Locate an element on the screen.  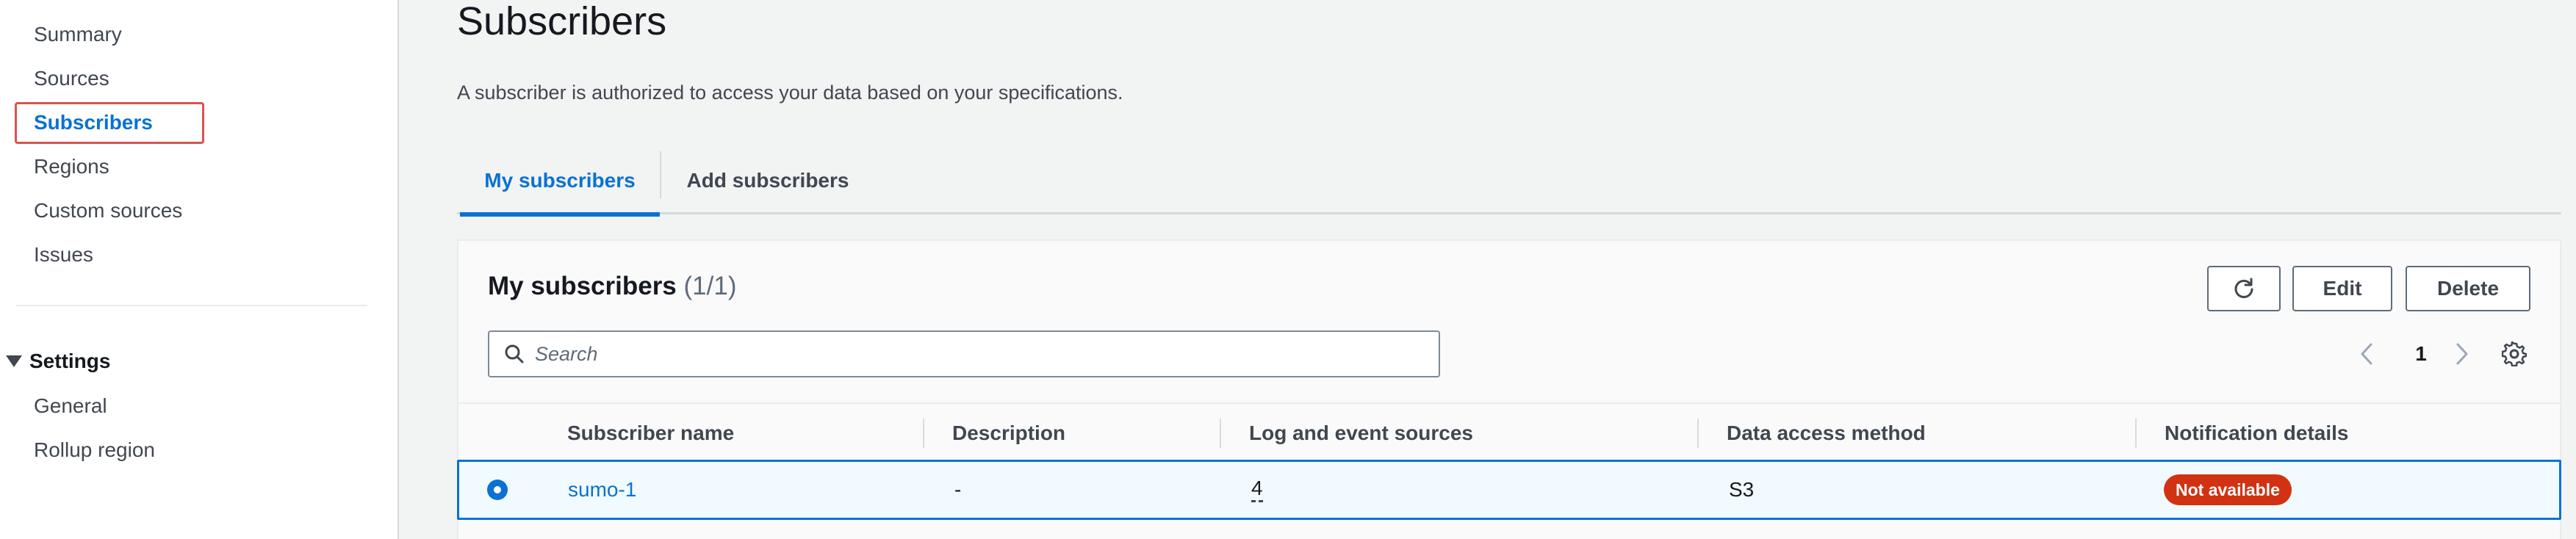
page-title: Subscribers is located at coordinates (562, 21).